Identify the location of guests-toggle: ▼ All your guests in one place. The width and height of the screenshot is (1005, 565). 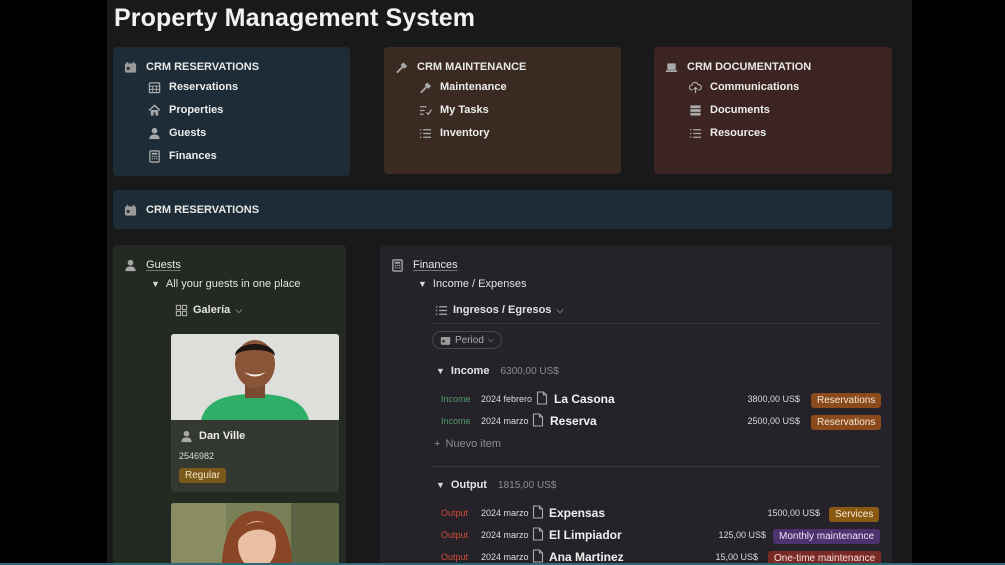
(225, 284).